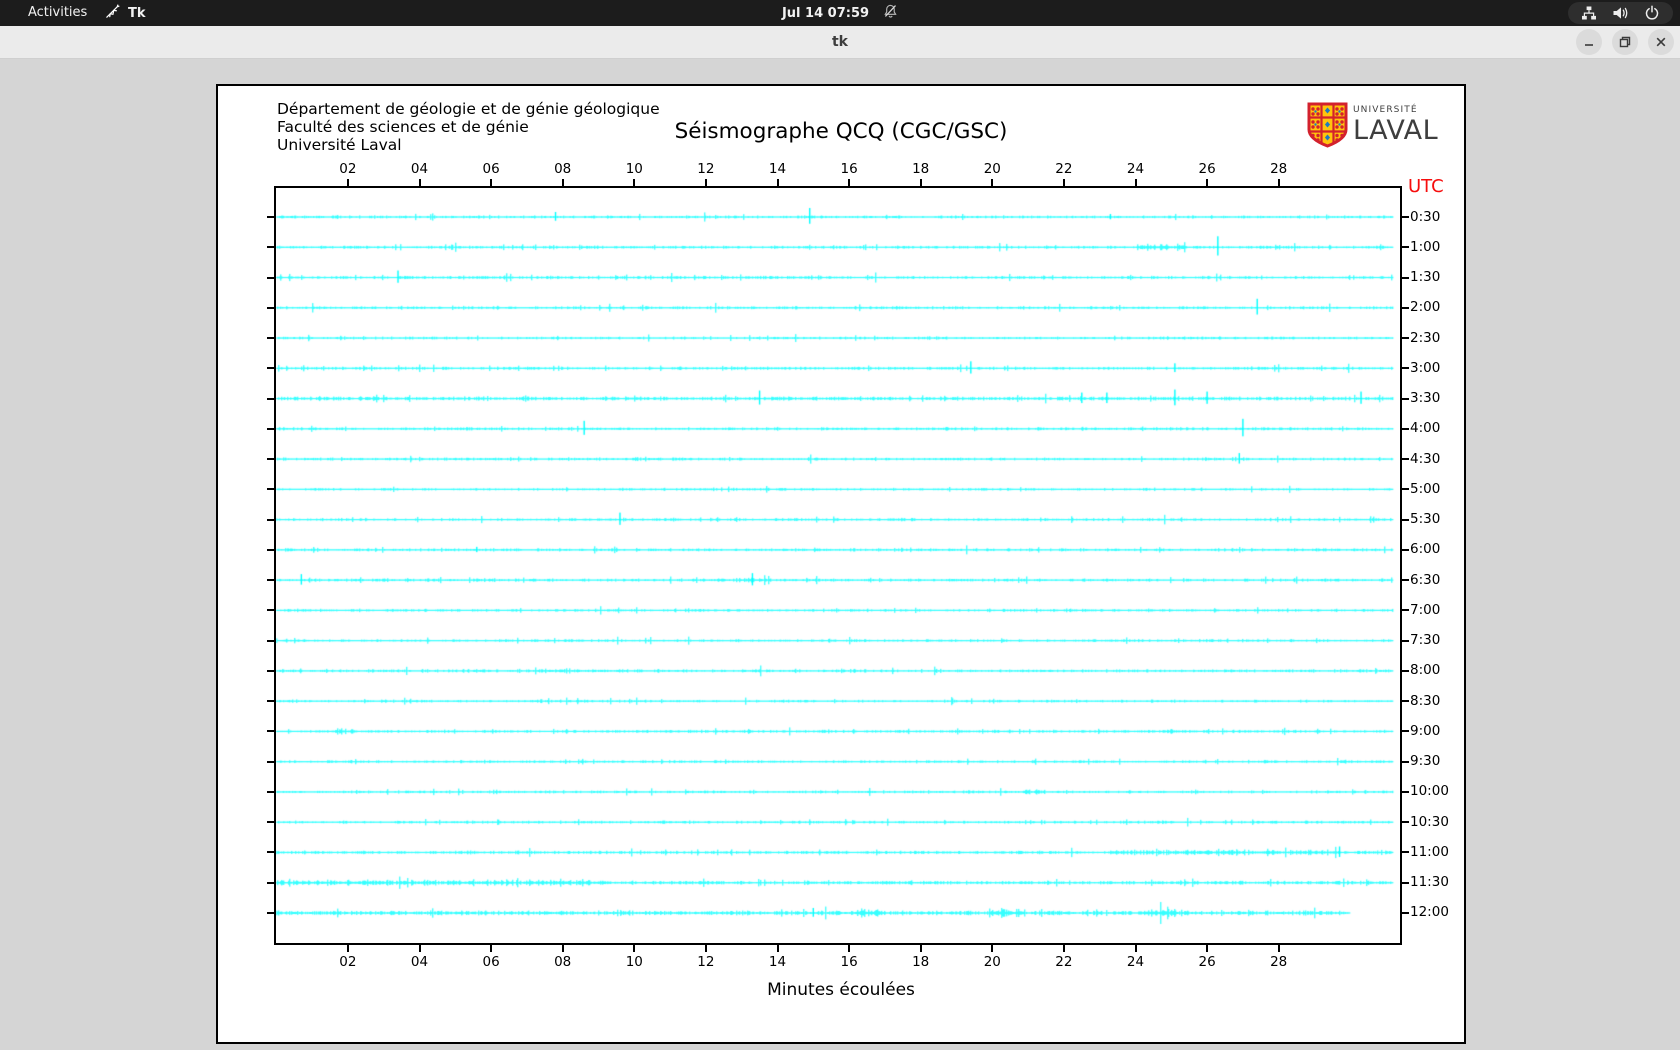 The image size is (1680, 1050). I want to click on top-bar: Activities Tk Jul 14 07:59, so click(840, 13).